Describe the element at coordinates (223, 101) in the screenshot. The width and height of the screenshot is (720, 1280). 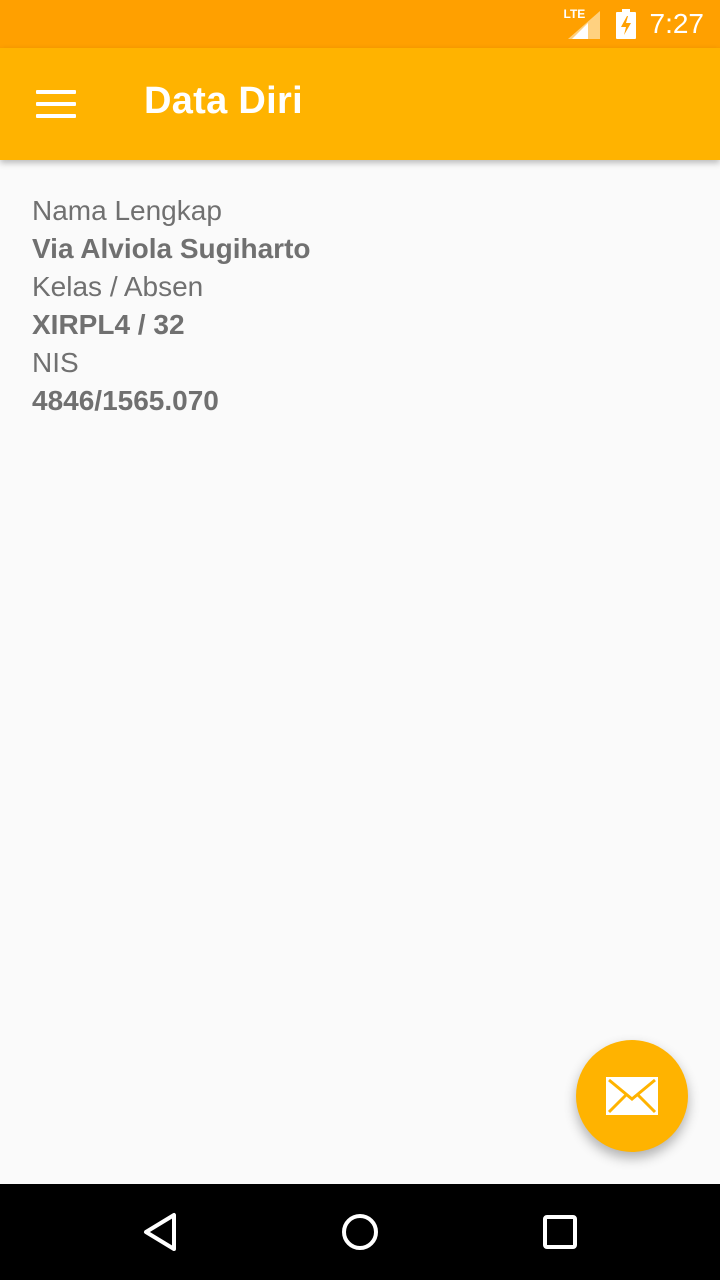
I see `page-title: Data Diri` at that location.